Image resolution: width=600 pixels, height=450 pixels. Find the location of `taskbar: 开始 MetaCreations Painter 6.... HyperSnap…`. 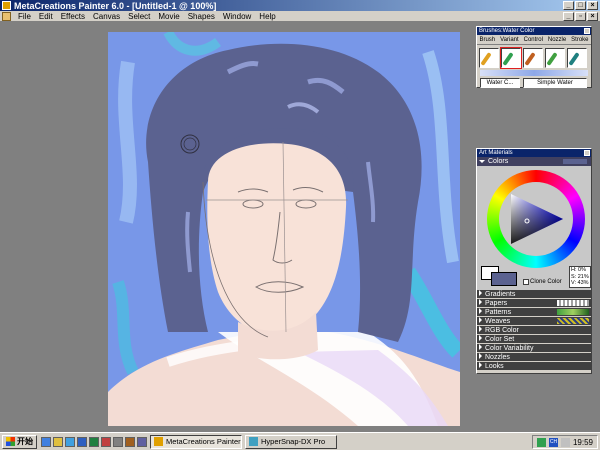

taskbar: 开始 MetaCreations Painter 6.... HyperSnap… is located at coordinates (300, 441).